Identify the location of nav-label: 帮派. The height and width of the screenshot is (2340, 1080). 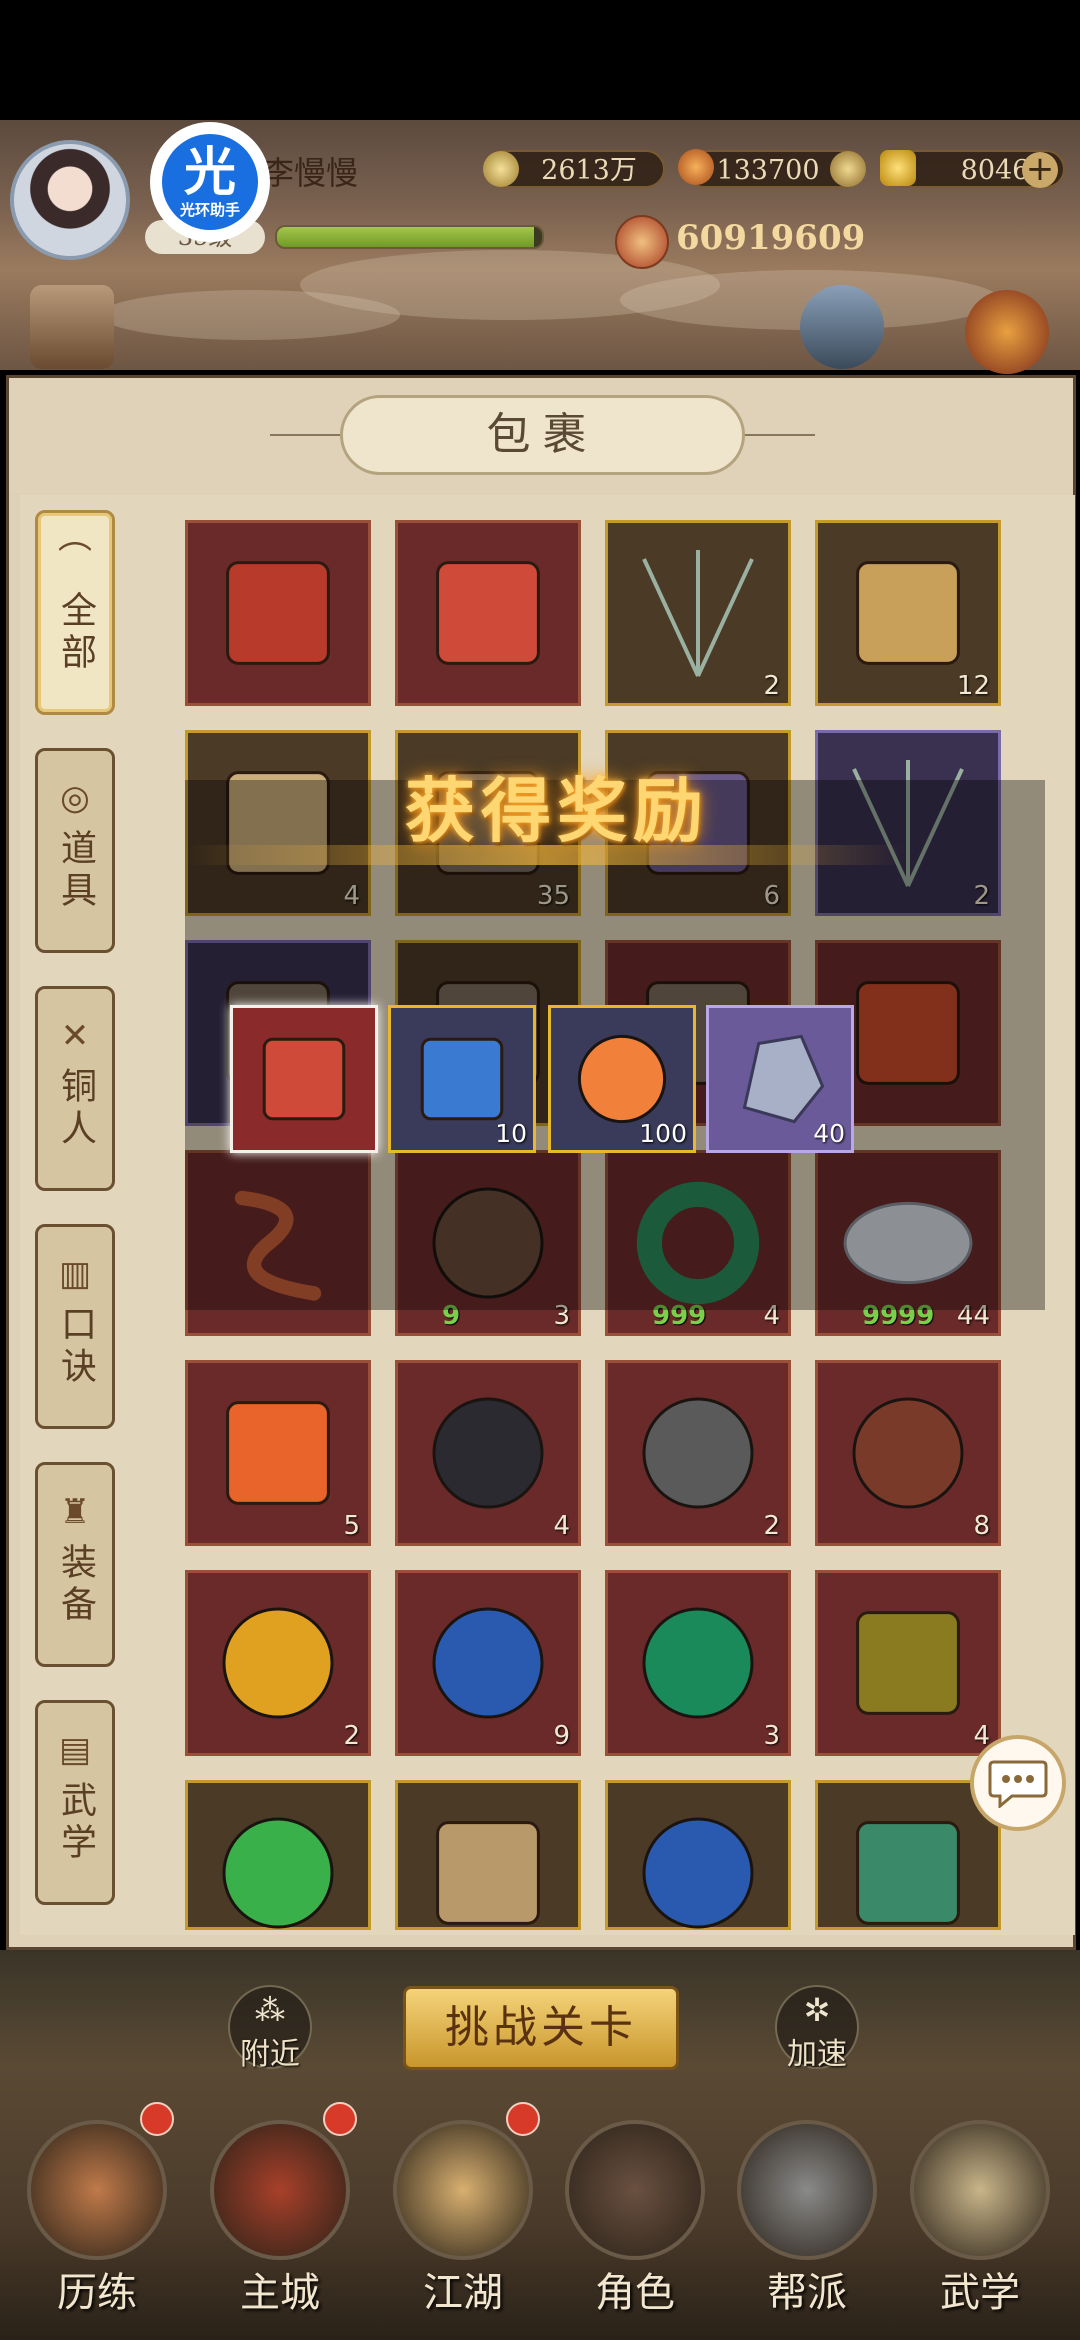
(807, 2293).